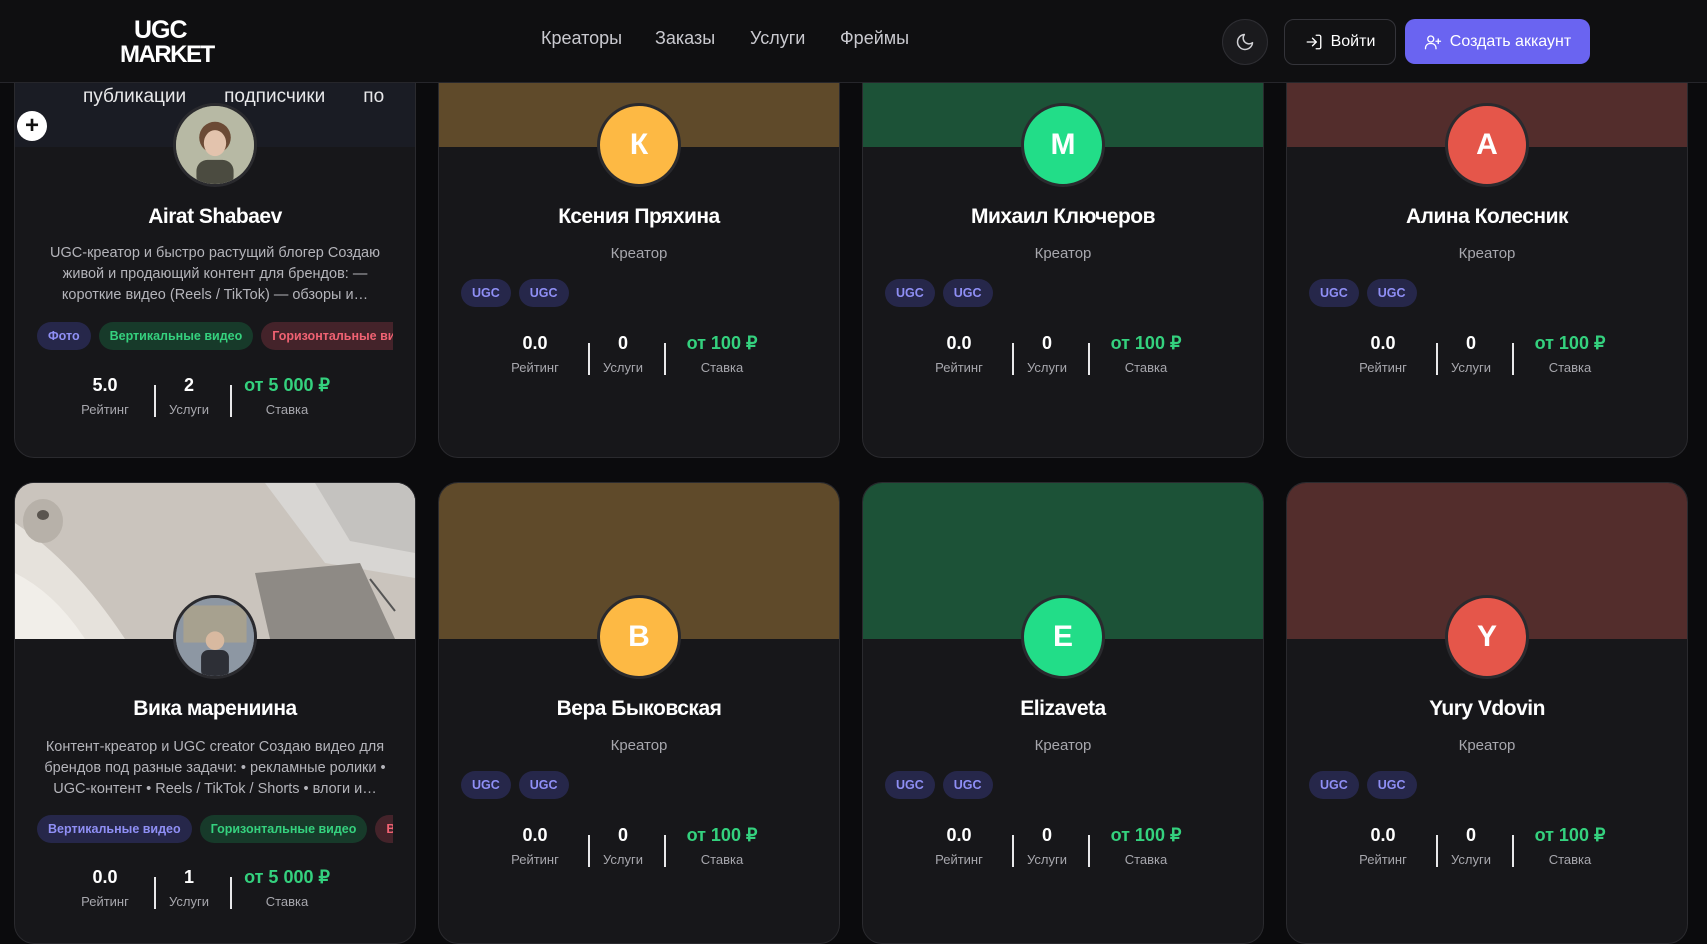  I want to click on create-account-label: Создать аккаунт, so click(1510, 41).